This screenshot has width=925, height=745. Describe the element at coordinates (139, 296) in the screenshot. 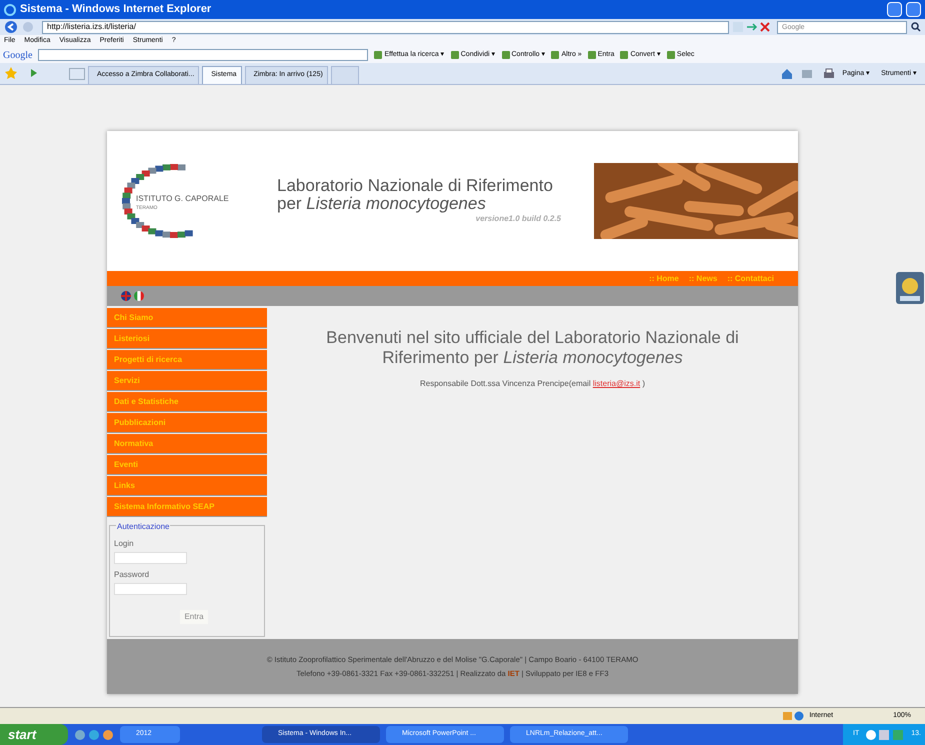

I see `italian-flag-icon` at that location.